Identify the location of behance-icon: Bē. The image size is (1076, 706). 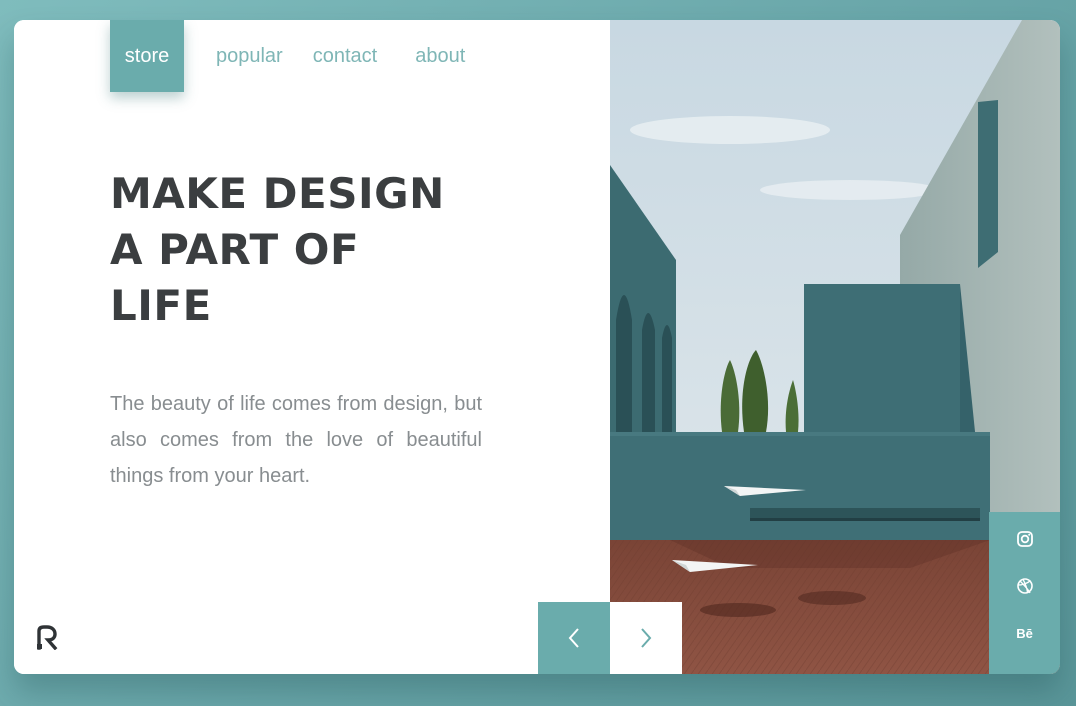
(1024, 633).